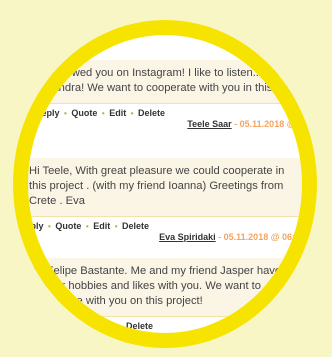  I want to click on comment-meta: Teele Saar - 05.11.2018 @ 07:27, so click(252, 124).